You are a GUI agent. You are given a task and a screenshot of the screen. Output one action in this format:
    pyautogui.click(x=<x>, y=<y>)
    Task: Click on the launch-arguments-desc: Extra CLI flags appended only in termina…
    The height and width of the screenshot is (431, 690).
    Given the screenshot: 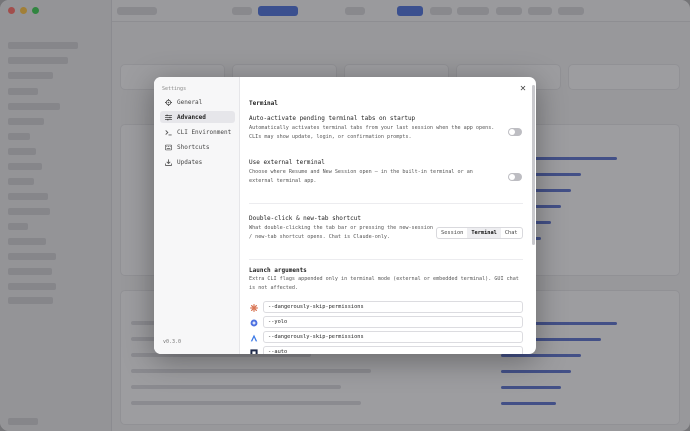 What is the action you would take?
    pyautogui.click(x=384, y=283)
    